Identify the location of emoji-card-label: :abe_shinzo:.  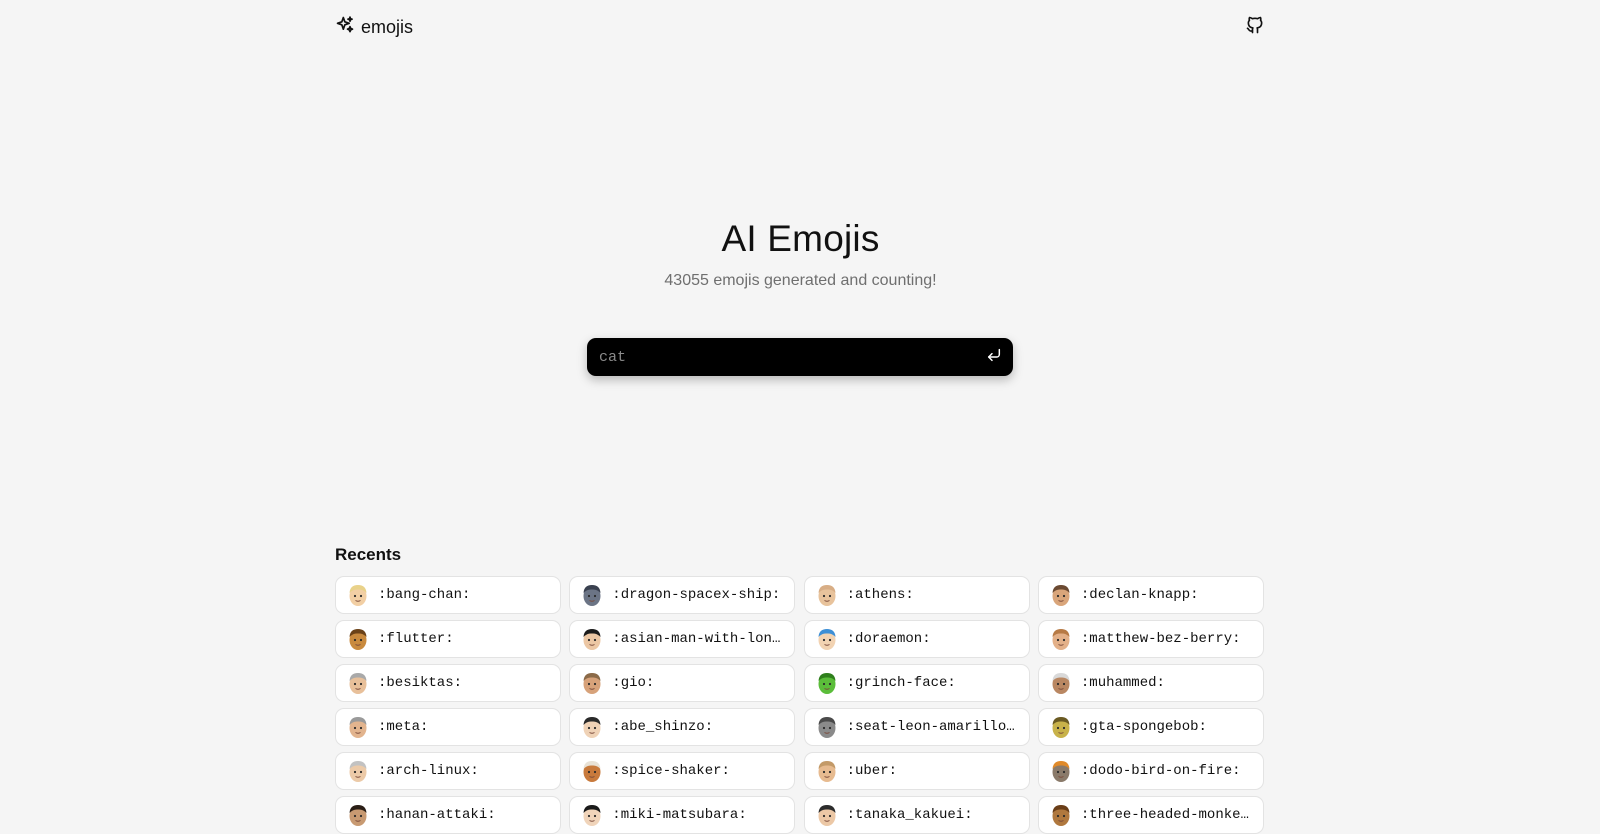
(663, 727).